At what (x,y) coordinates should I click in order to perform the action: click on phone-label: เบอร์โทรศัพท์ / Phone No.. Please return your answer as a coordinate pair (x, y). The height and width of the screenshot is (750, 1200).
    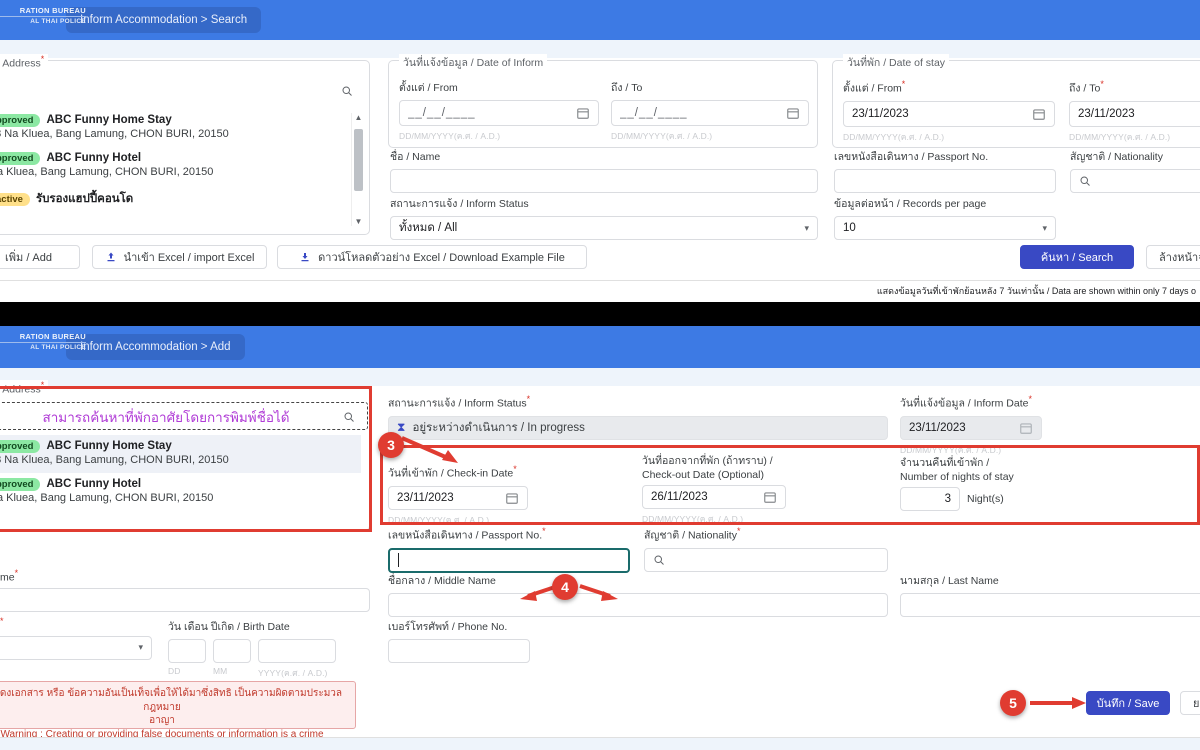
    Looking at the image, I should click on (448, 627).